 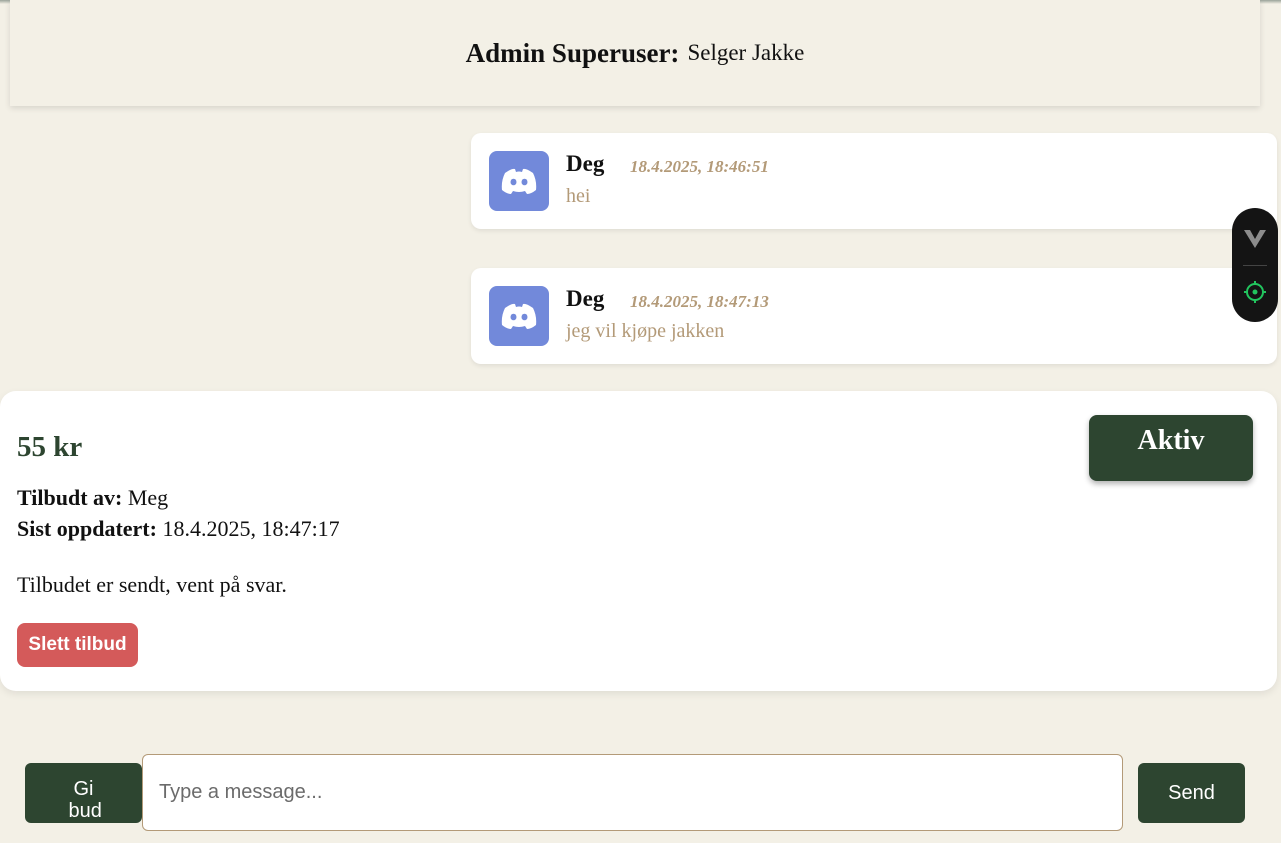 What do you see at coordinates (699, 301) in the screenshot?
I see `message-timestamp: 18.4.2025, 18:47:13` at bounding box center [699, 301].